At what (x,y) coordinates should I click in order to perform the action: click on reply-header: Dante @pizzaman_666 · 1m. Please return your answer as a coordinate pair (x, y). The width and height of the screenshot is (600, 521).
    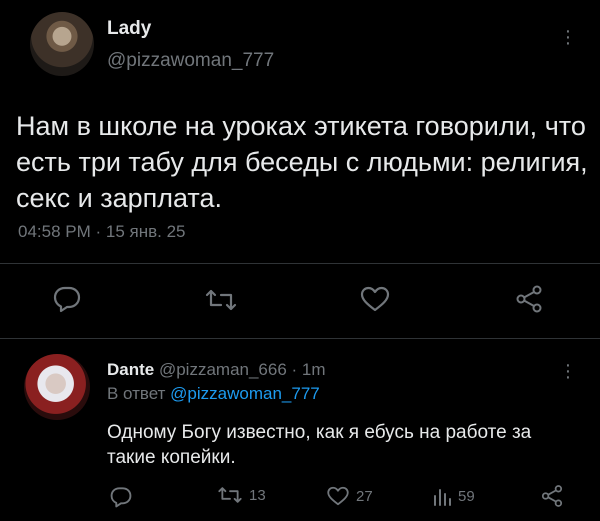
    Looking at the image, I should click on (216, 370).